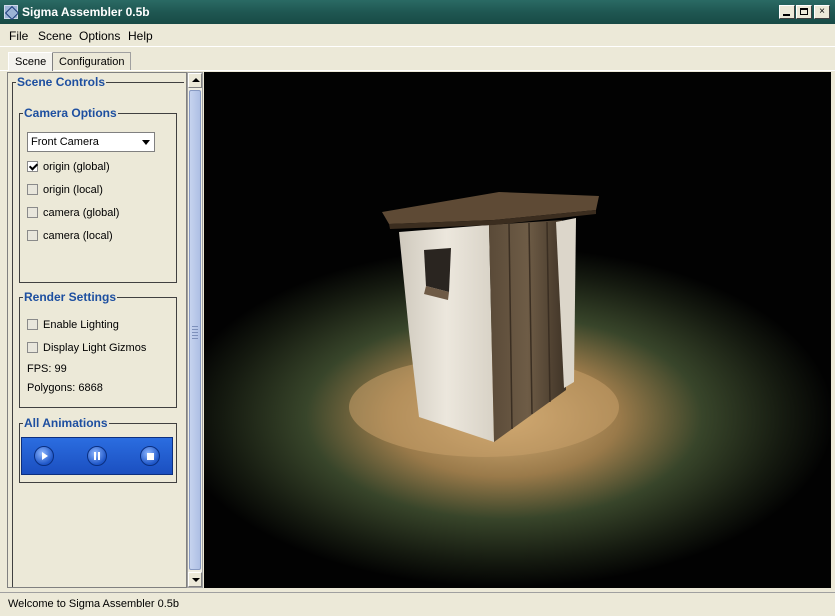  Describe the element at coordinates (787, 12) in the screenshot. I see `minimize-button` at that location.